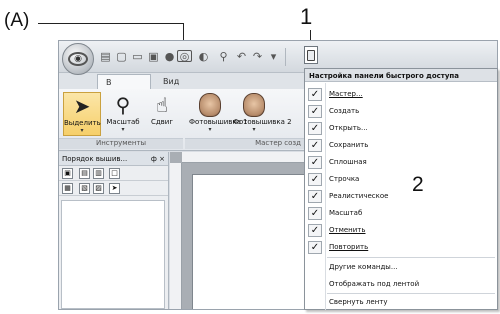 The height and width of the screenshot is (314, 500). I want to click on move-down-icon: ▨, so click(98, 188).